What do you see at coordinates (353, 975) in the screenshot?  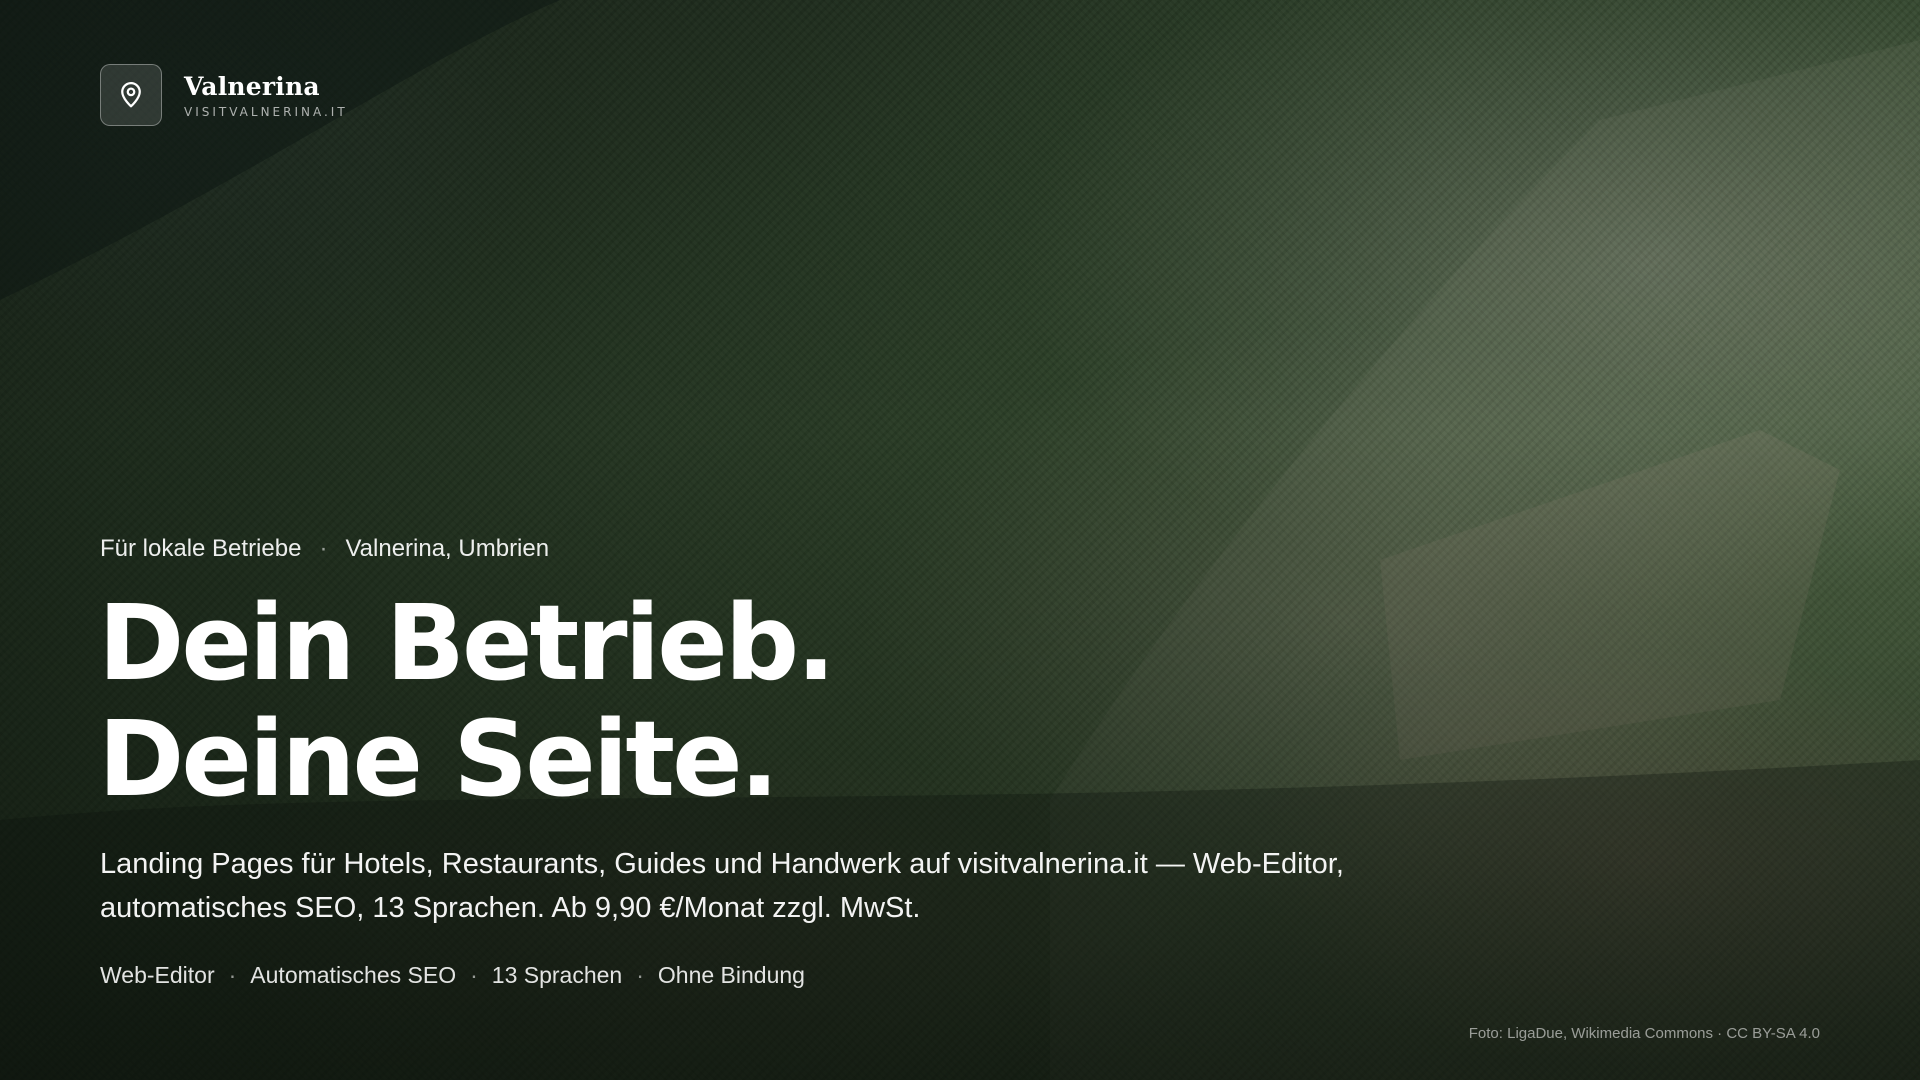 I see `feature-item: Automatisches SEO` at bounding box center [353, 975].